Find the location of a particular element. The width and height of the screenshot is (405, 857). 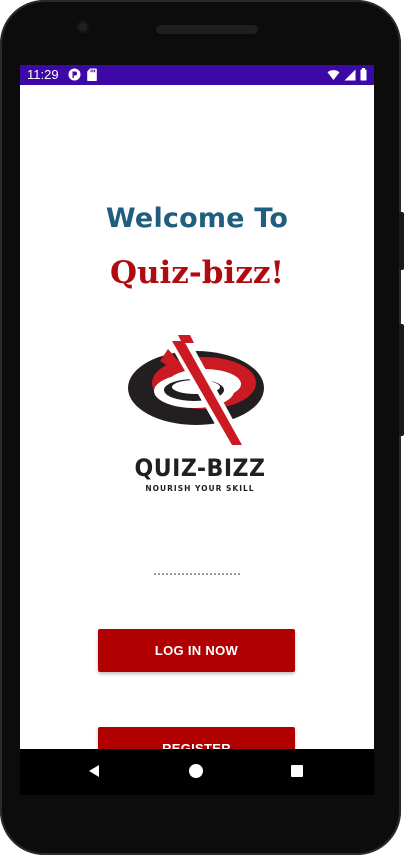

back-icon is located at coordinates (94, 773).